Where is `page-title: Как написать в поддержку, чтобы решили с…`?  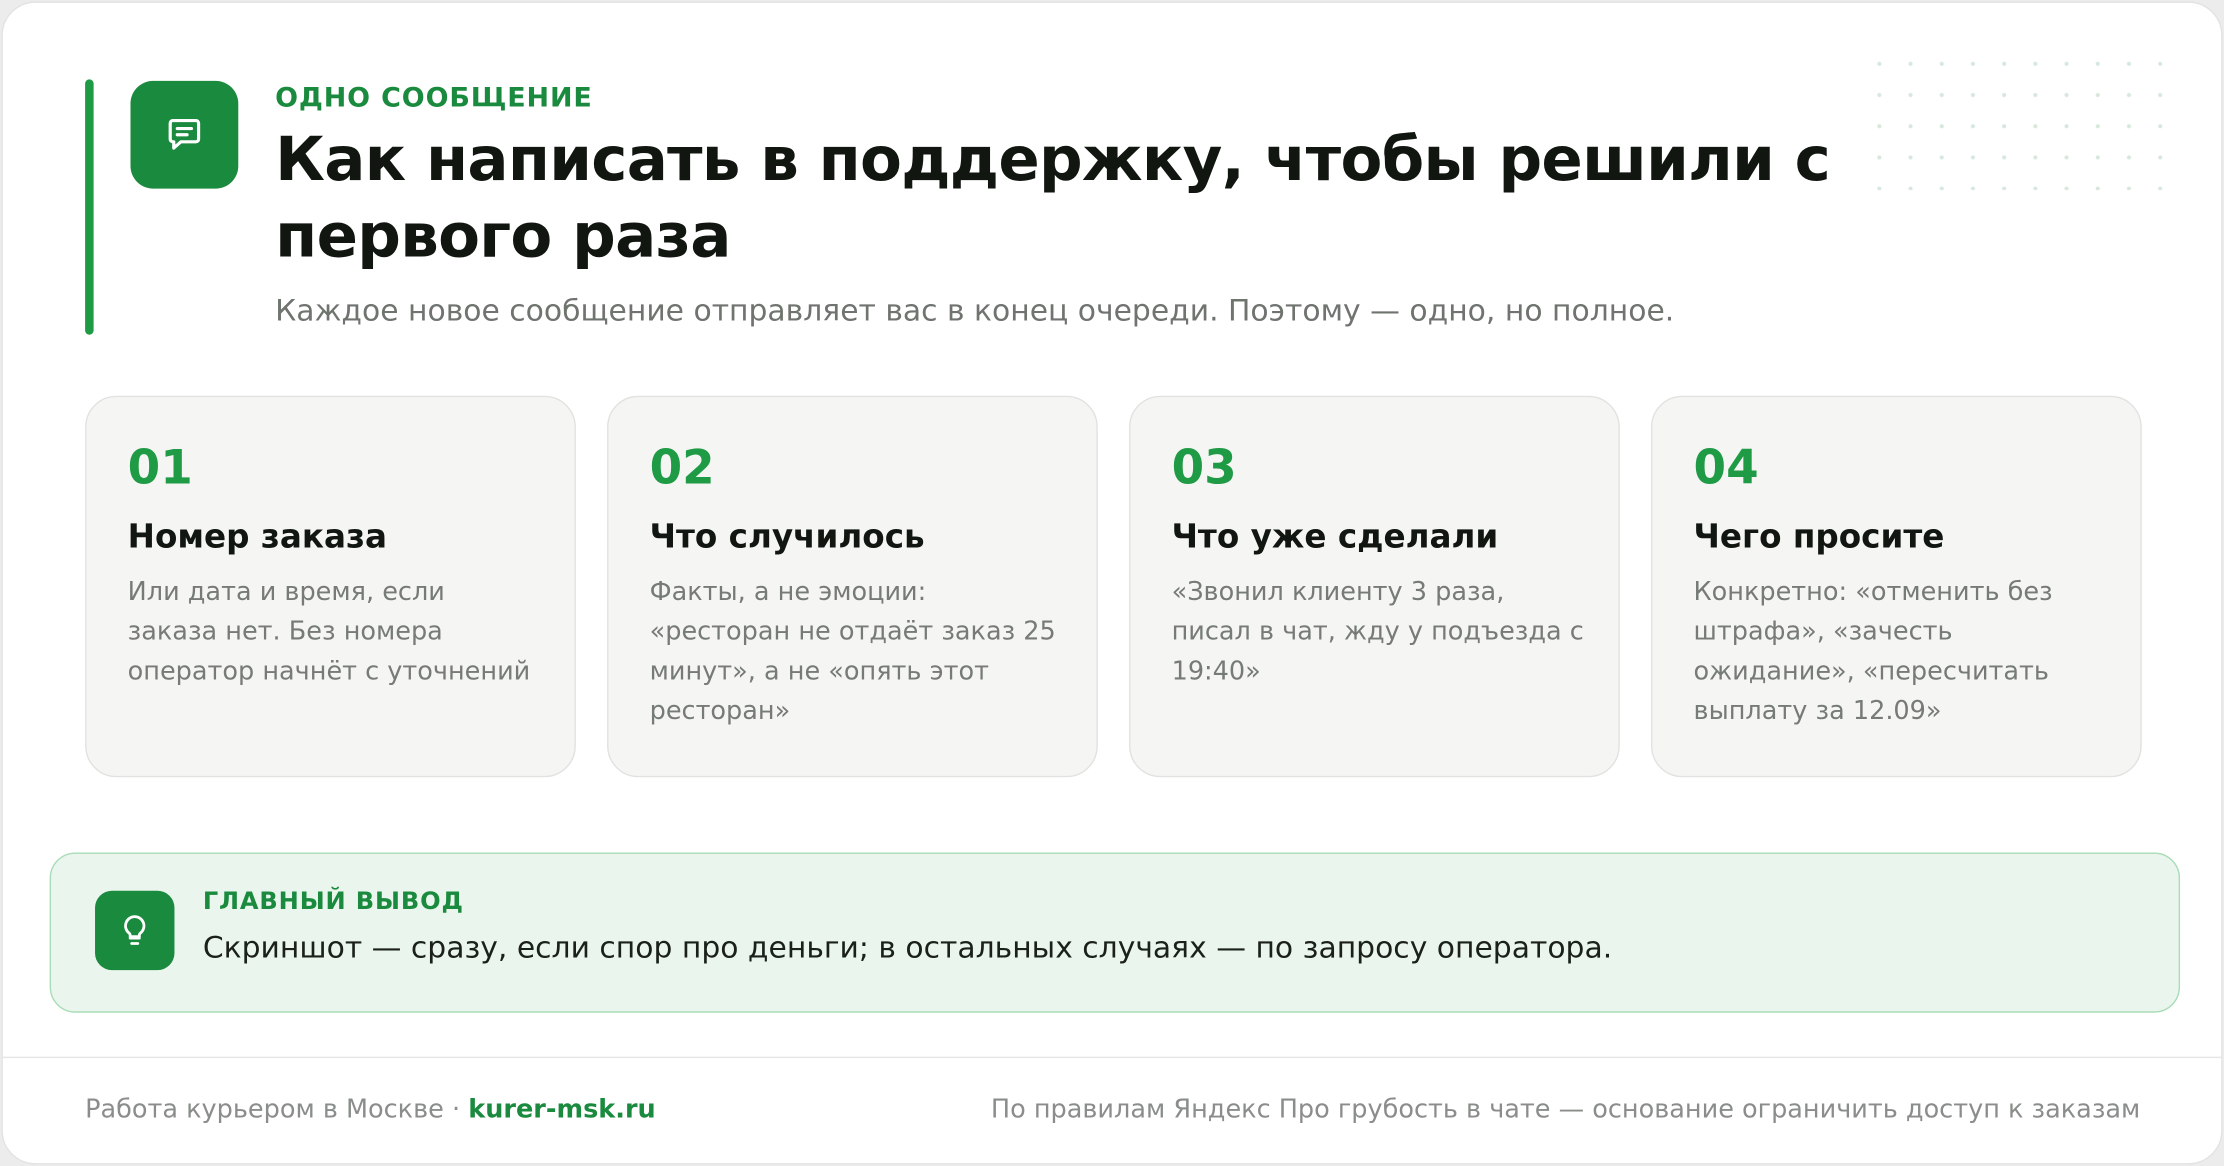 page-title: Как написать в поддержку, чтобы решили с… is located at coordinates (1053, 198).